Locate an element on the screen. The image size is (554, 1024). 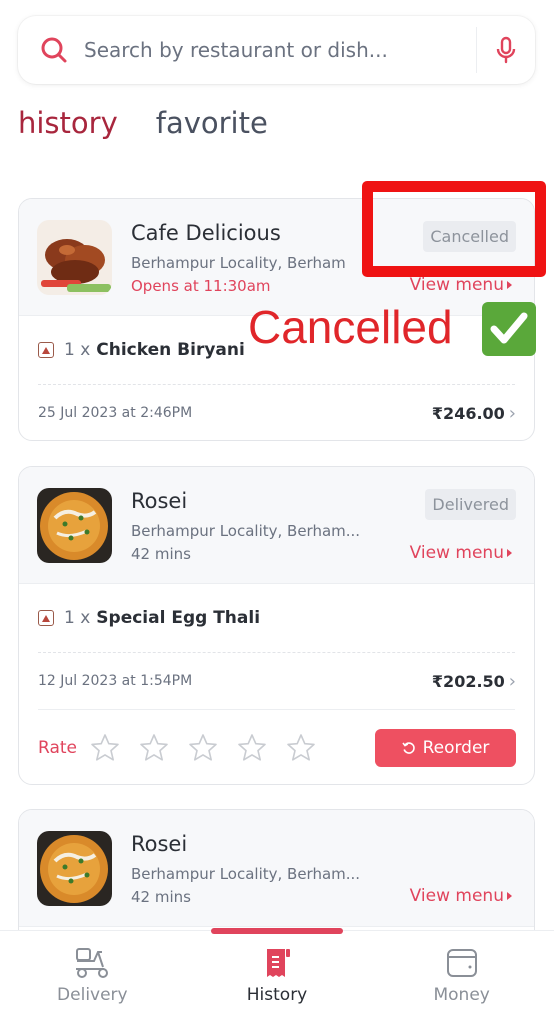
nav-label: Delivery is located at coordinates (92, 995).